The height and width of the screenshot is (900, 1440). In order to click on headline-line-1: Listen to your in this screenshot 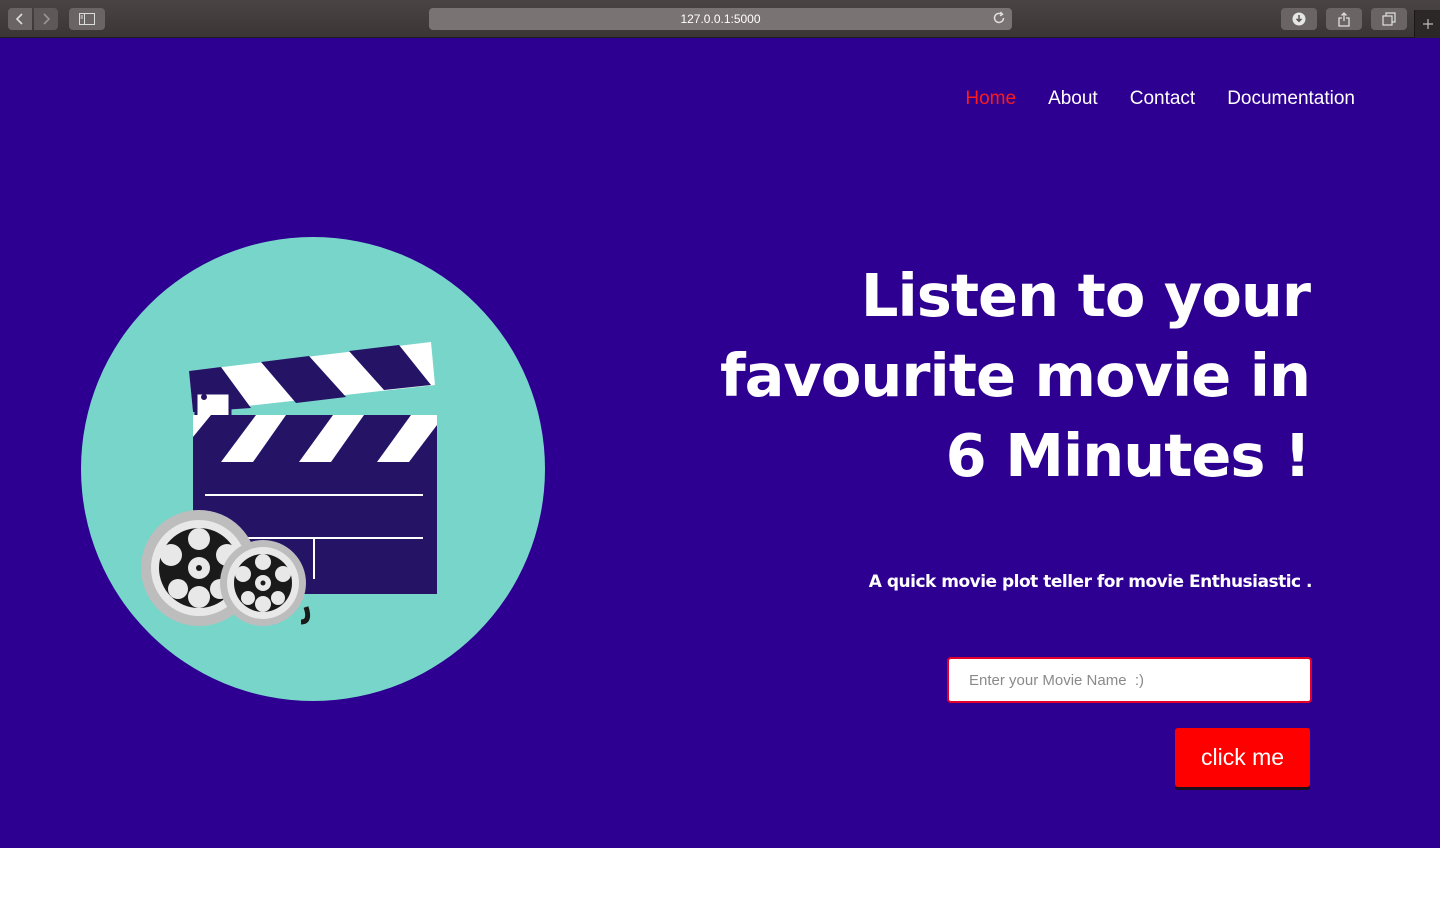, I will do `click(1085, 295)`.